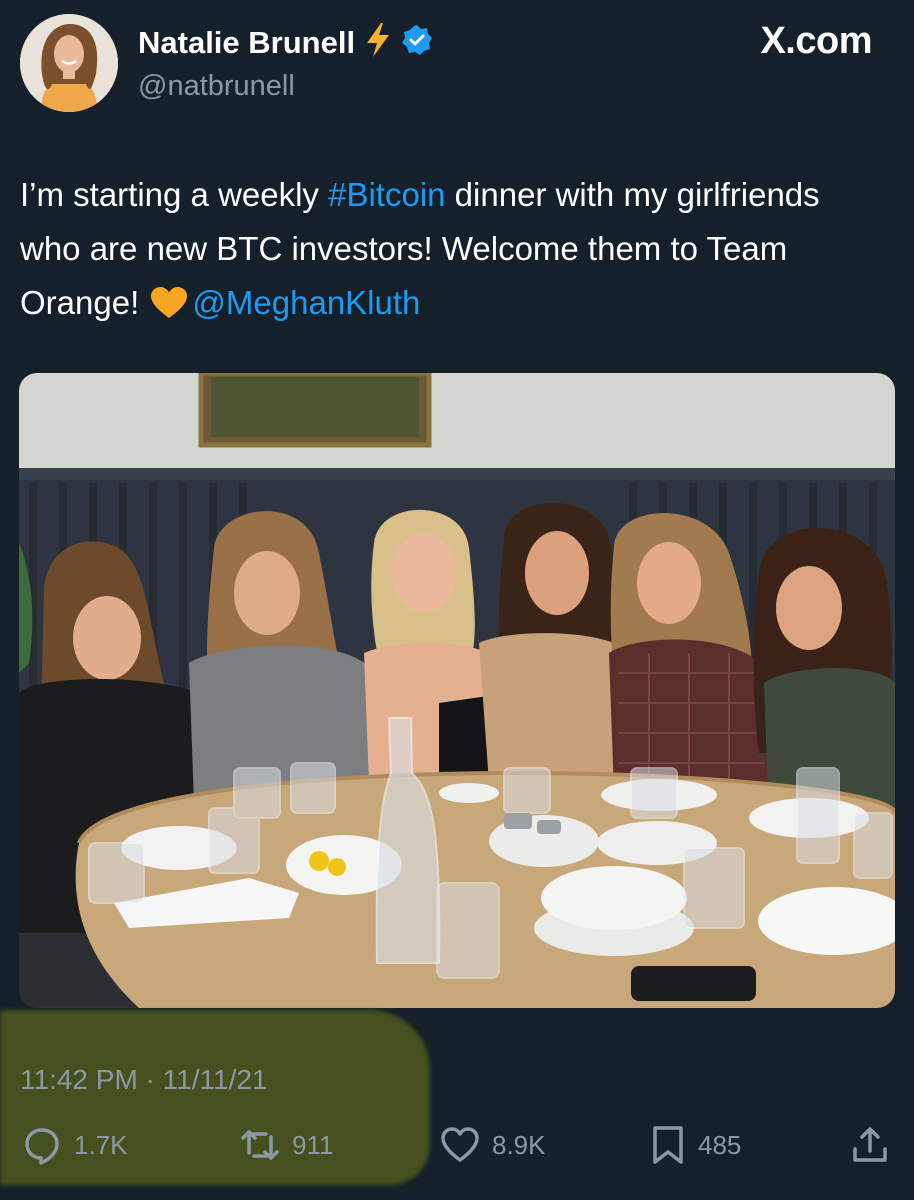 The image size is (914, 1200). What do you see at coordinates (144, 1080) in the screenshot?
I see `tweet-timestamp: 11:42 PM · 11/11/21` at bounding box center [144, 1080].